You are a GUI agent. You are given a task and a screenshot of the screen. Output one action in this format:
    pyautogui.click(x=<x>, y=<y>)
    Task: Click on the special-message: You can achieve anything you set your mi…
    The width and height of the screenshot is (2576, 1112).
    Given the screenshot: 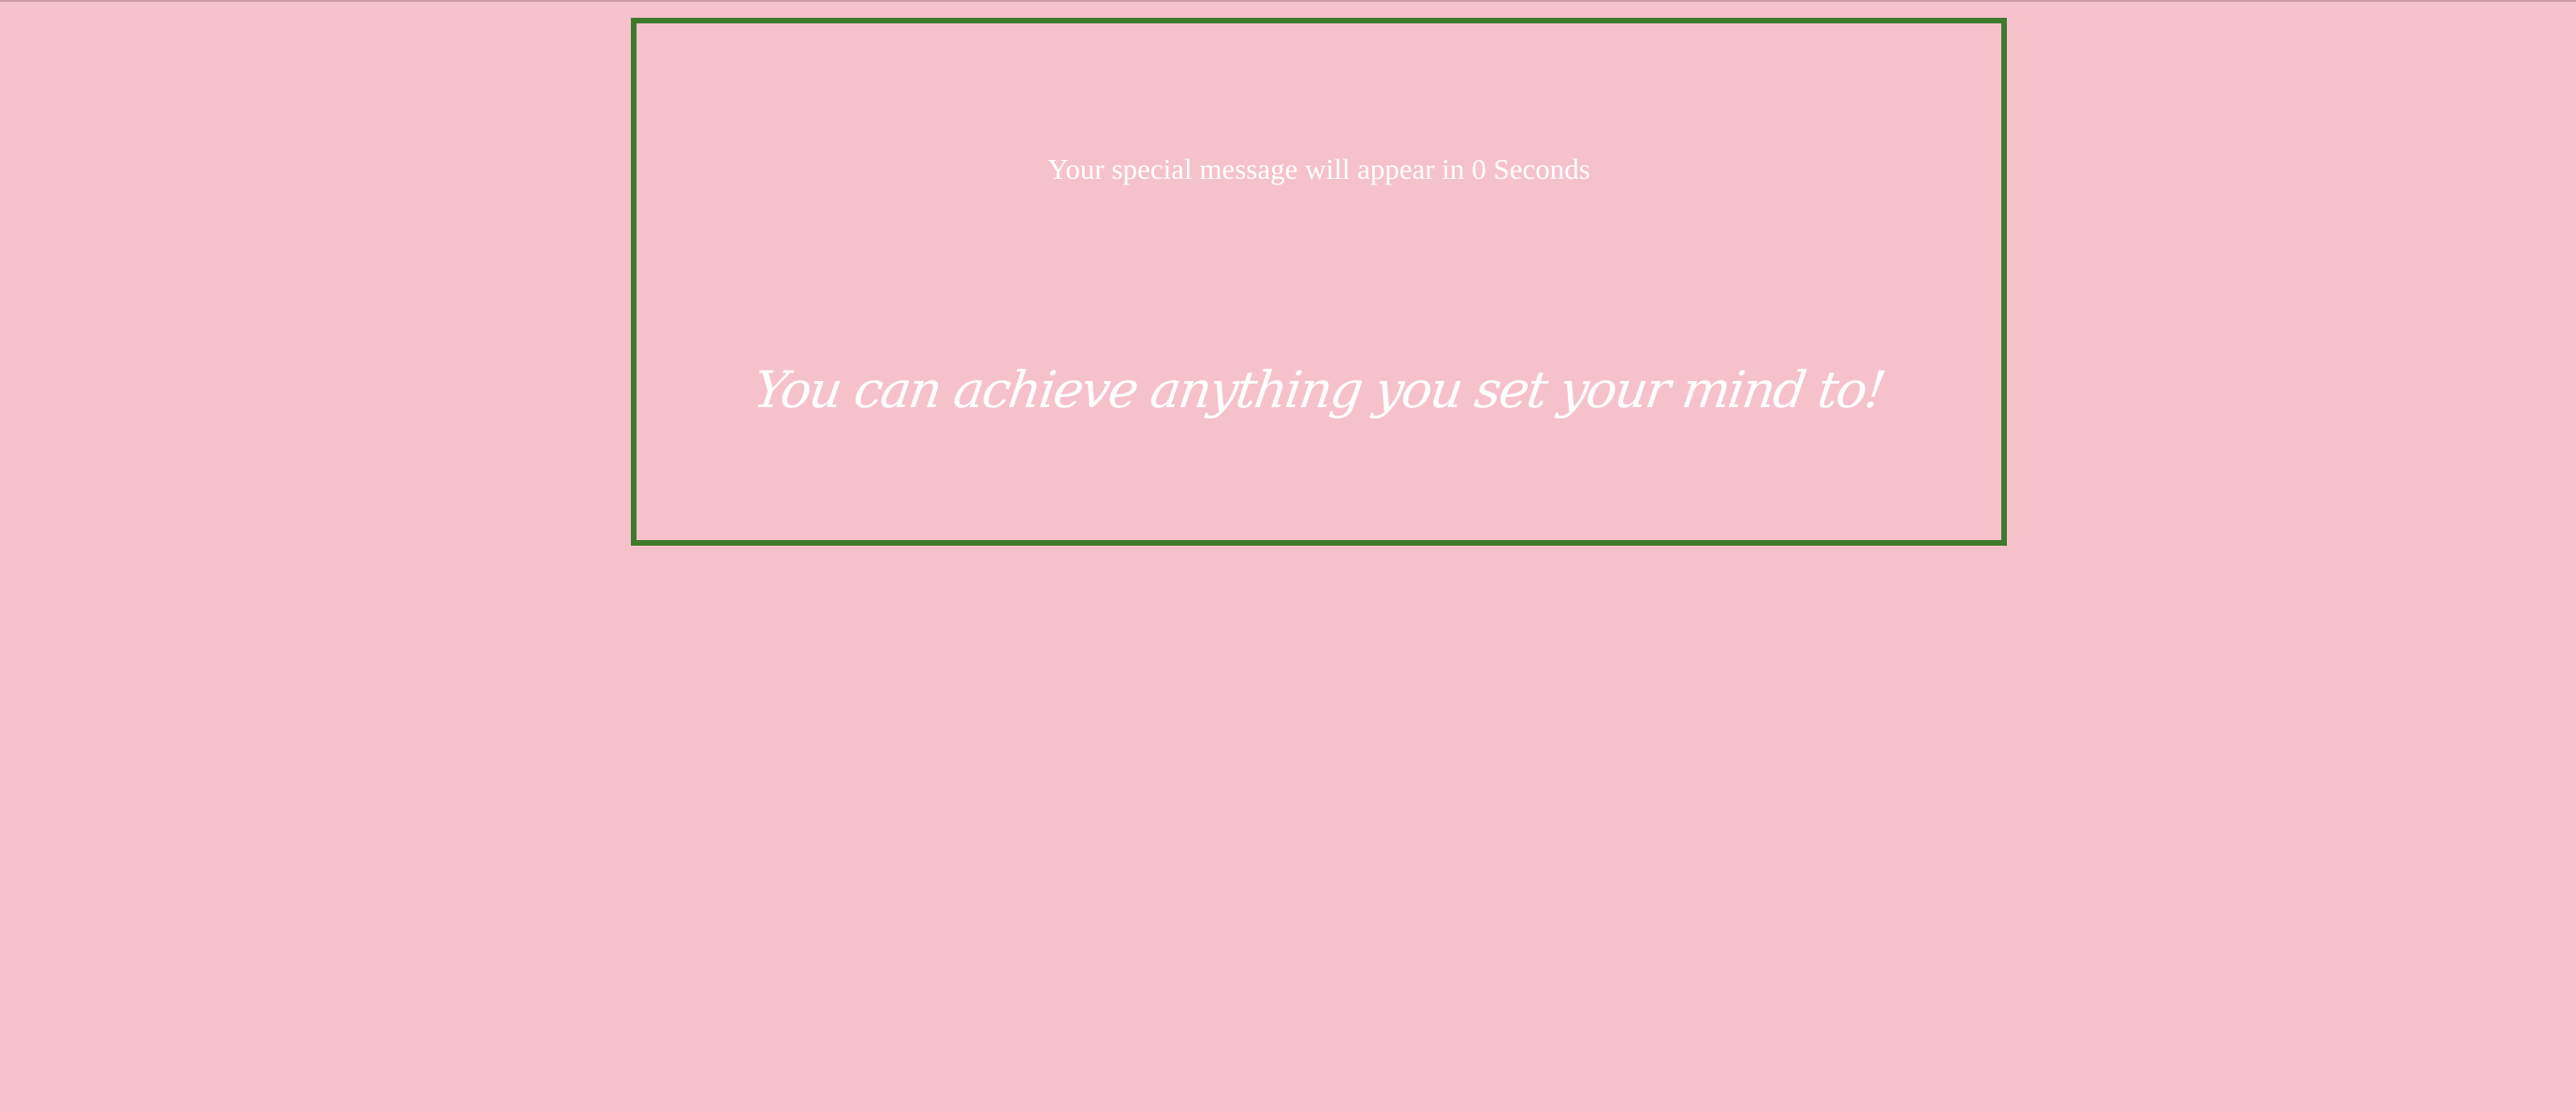 What is the action you would take?
    pyautogui.click(x=1319, y=389)
    